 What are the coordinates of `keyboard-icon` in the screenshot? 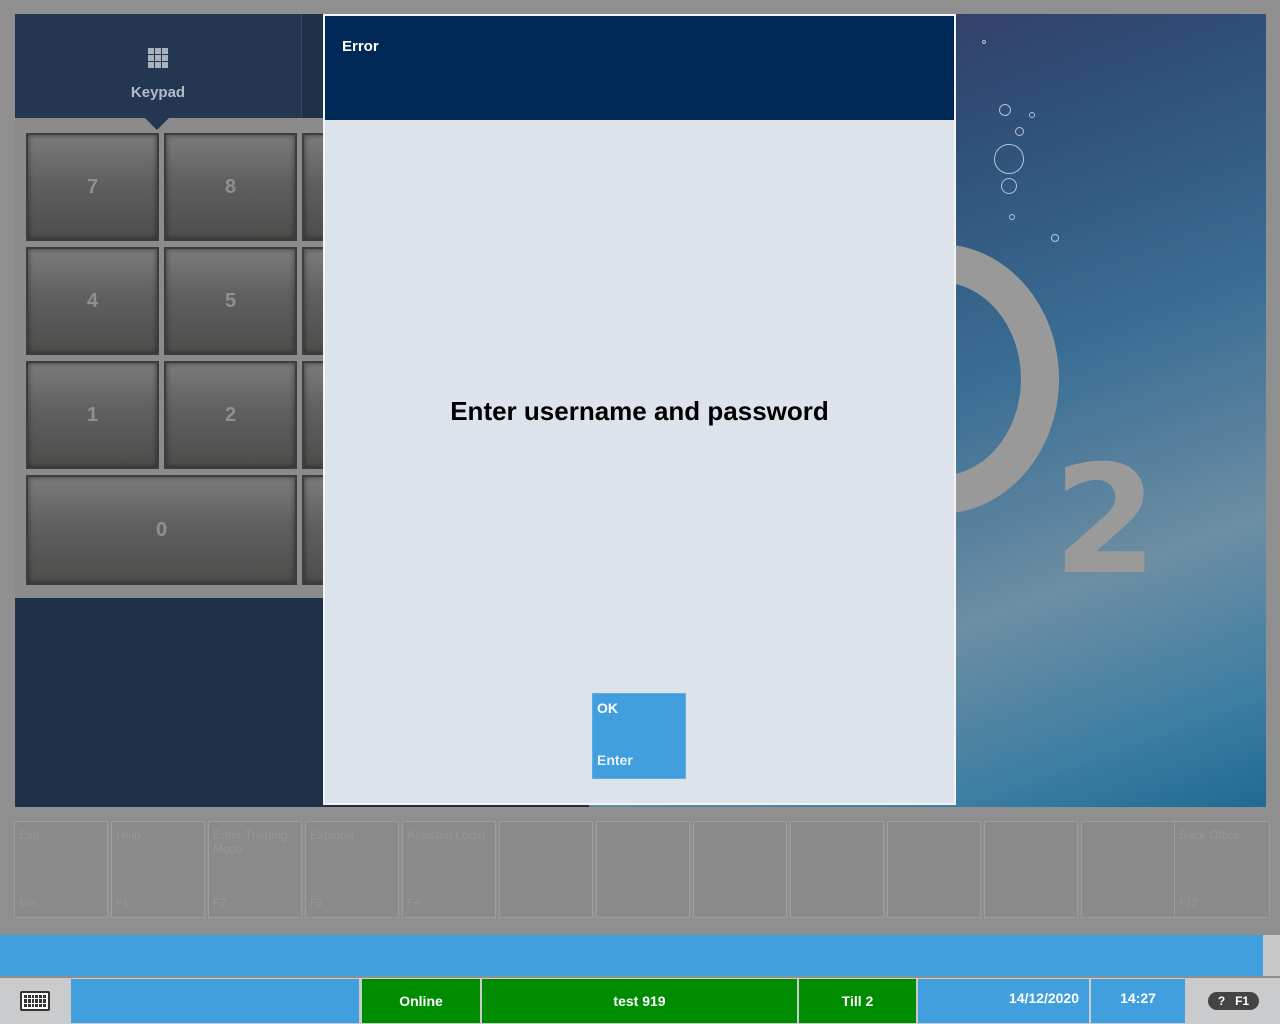 It's located at (35, 1001).